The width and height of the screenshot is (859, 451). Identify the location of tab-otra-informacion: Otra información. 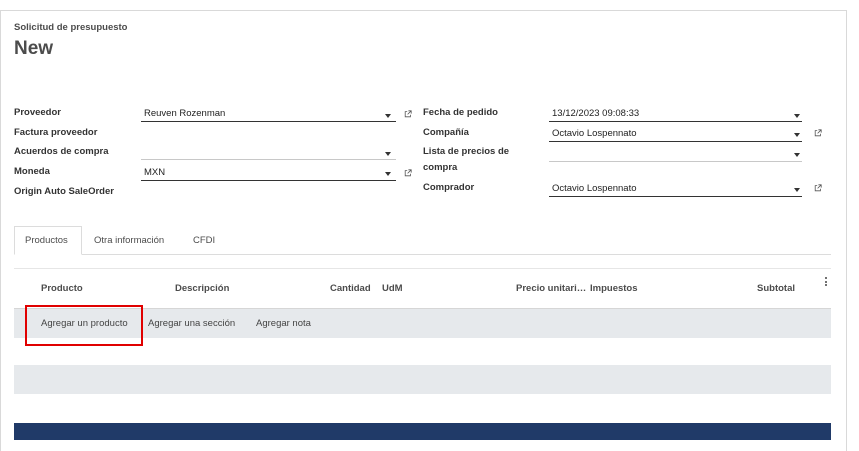
(129, 241).